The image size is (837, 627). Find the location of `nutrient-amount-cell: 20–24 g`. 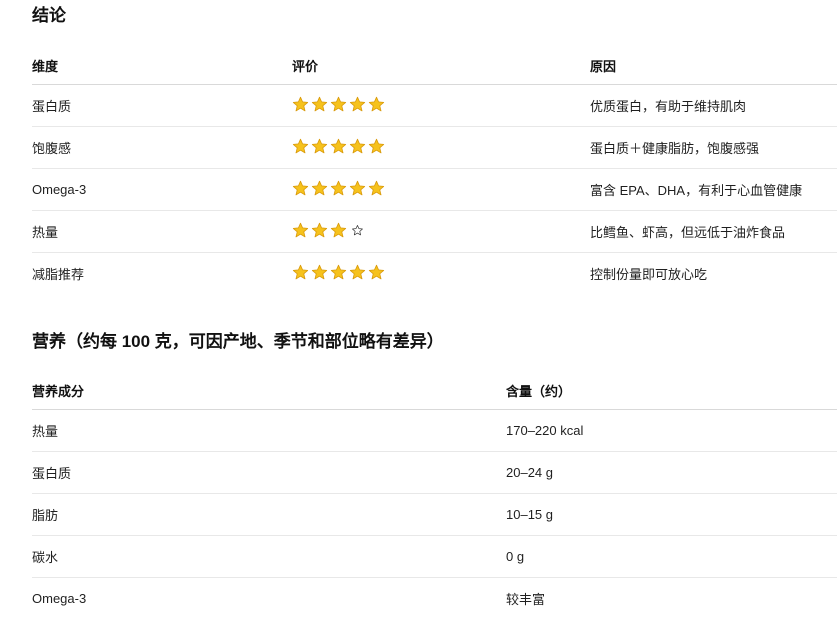

nutrient-amount-cell: 20–24 g is located at coordinates (671, 472).